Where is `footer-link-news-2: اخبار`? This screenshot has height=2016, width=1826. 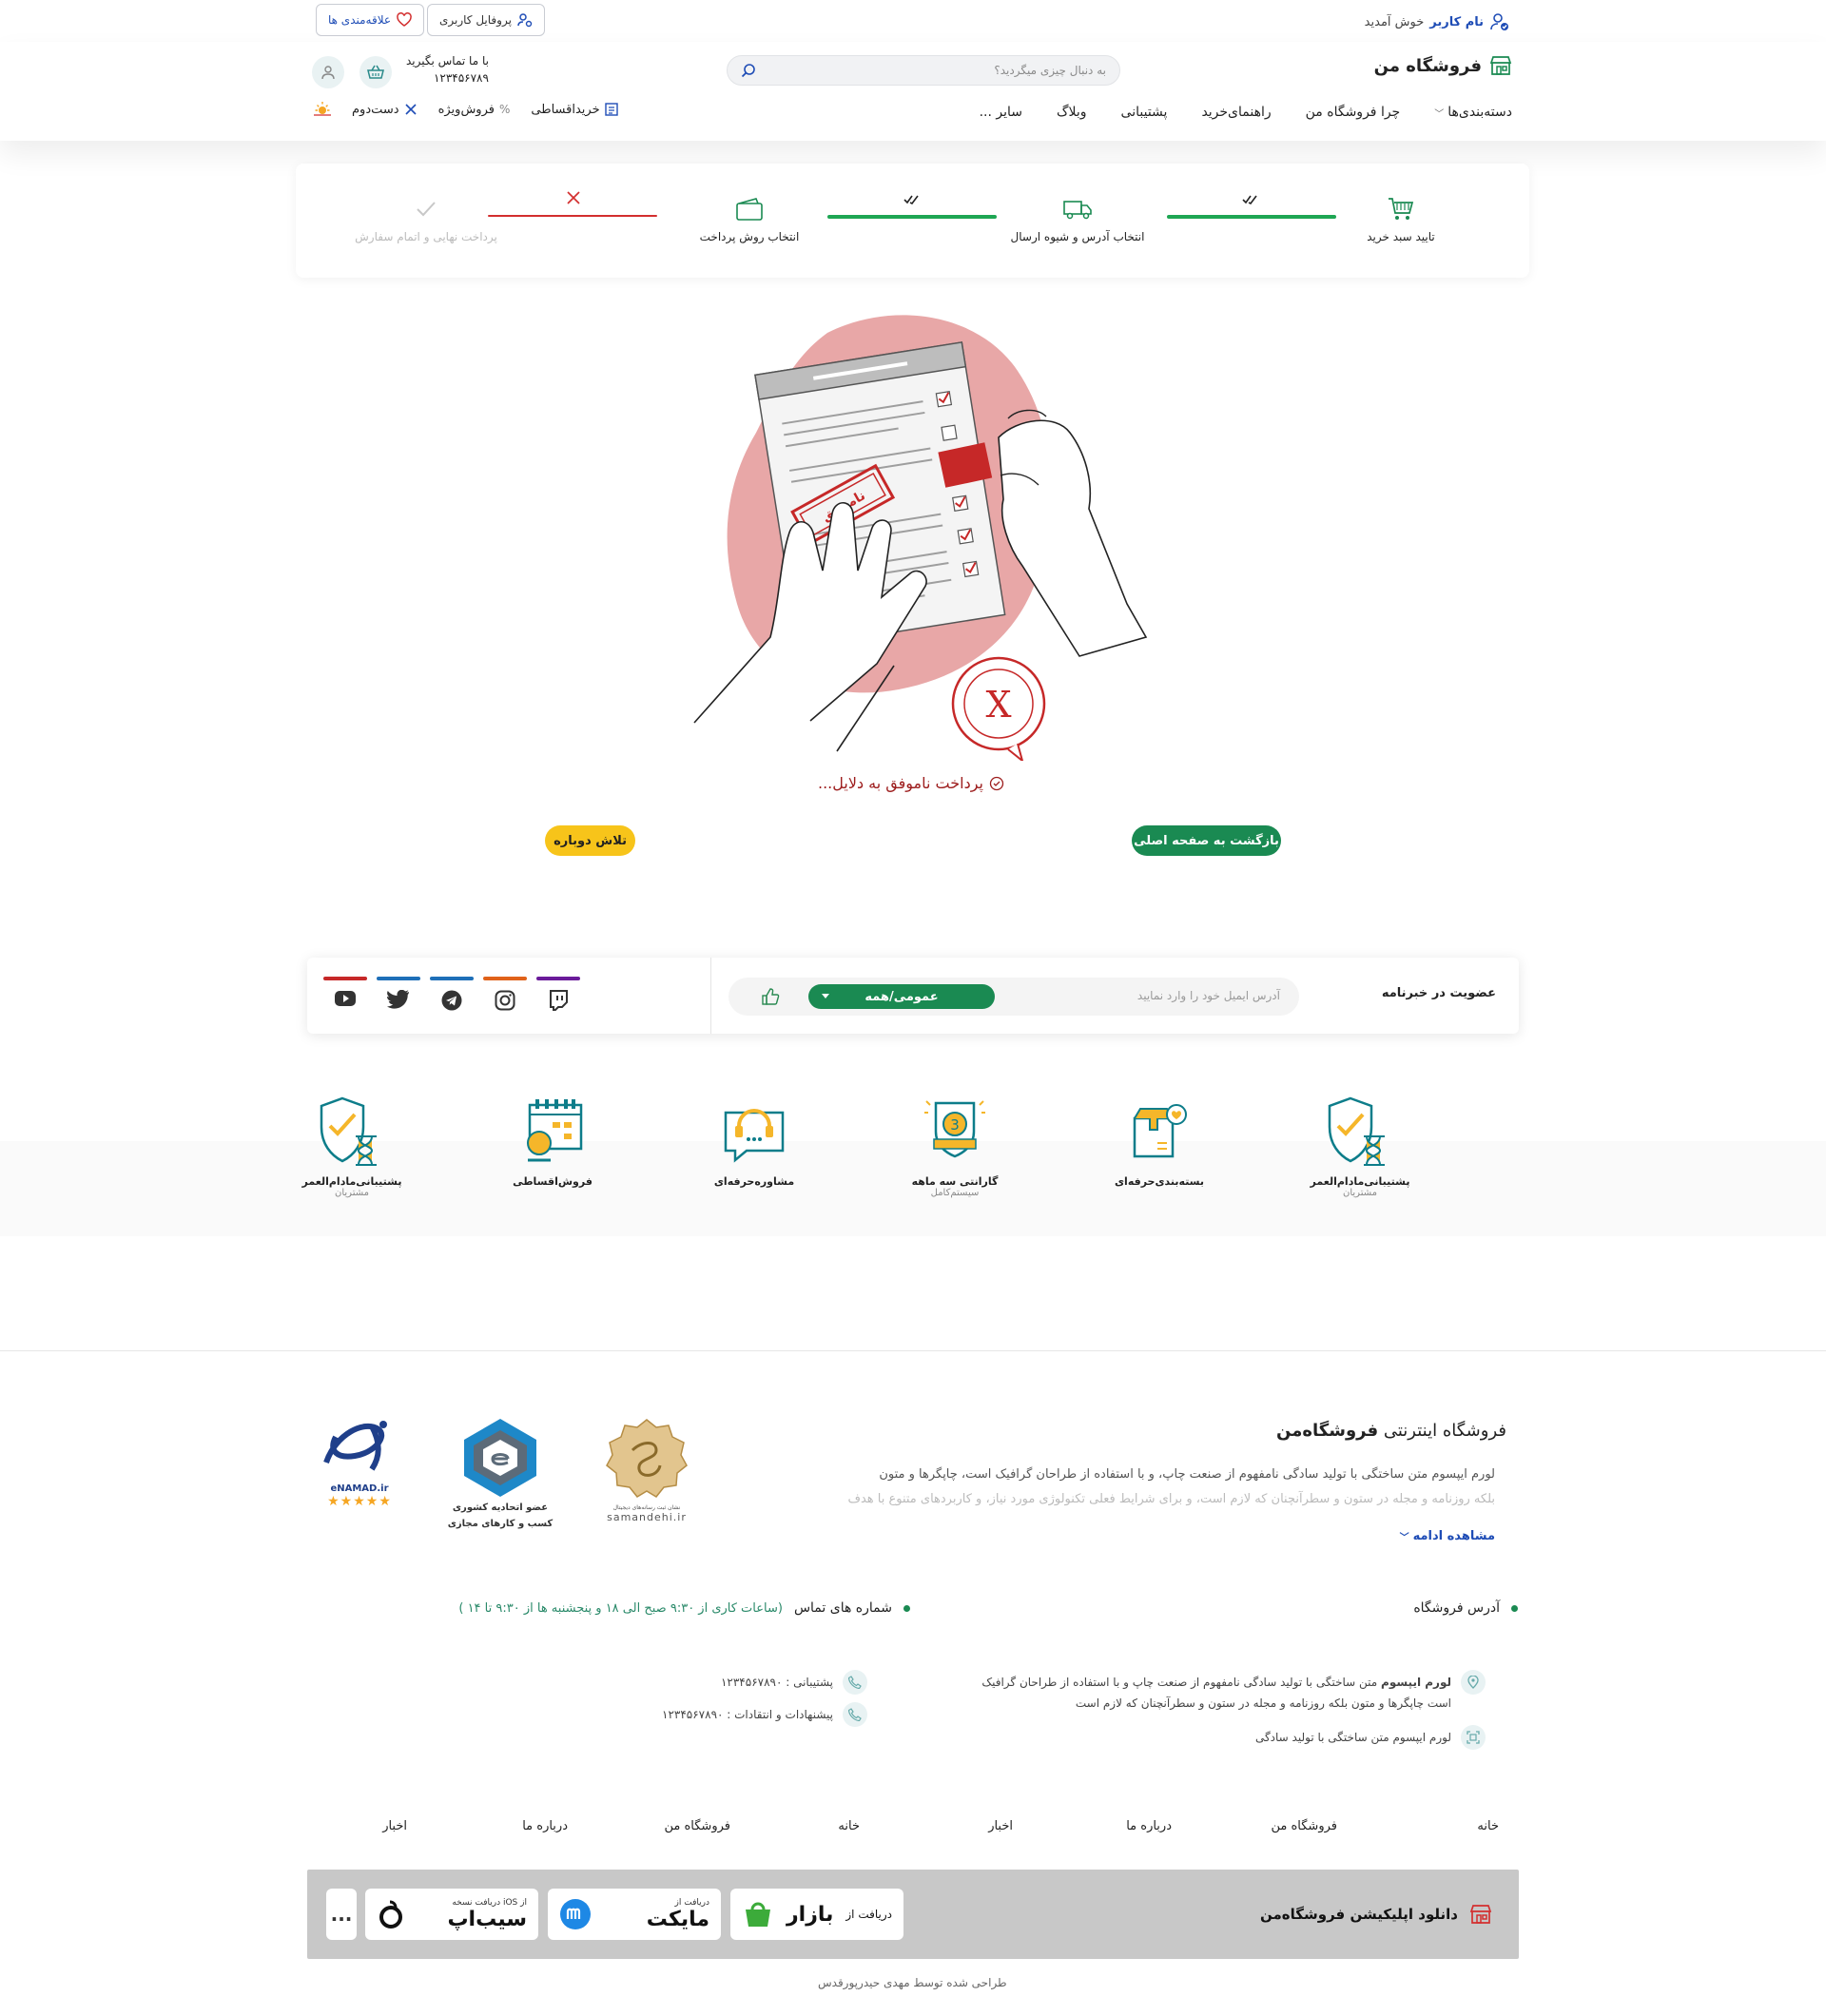
footer-link-news-2: اخبار is located at coordinates (394, 1826).